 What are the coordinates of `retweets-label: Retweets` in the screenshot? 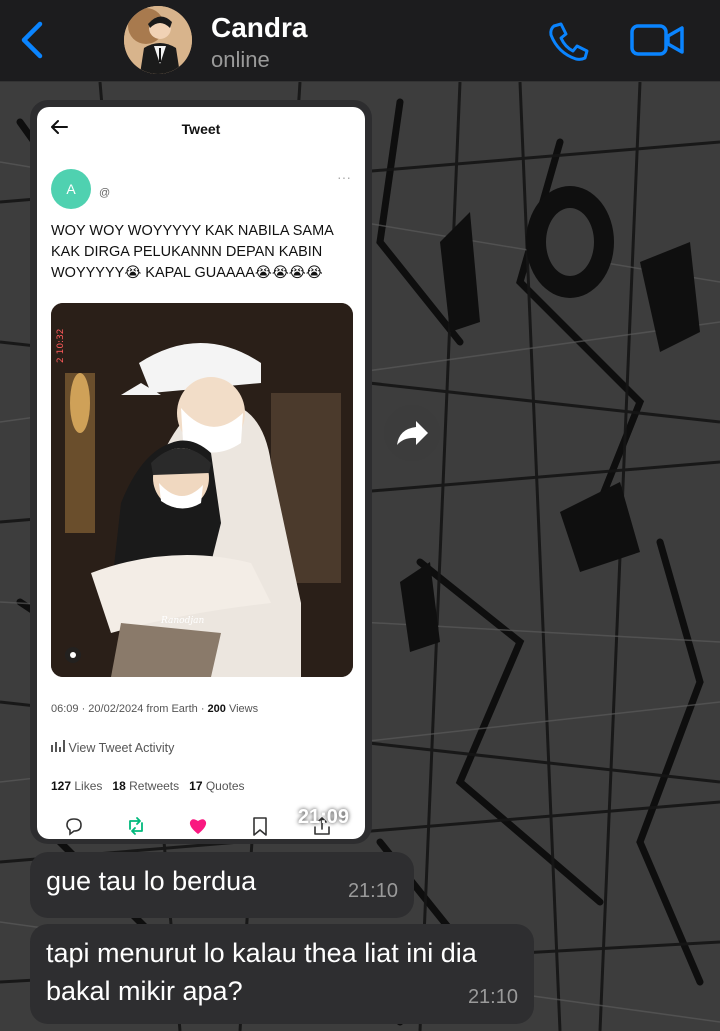 It's located at (152, 786).